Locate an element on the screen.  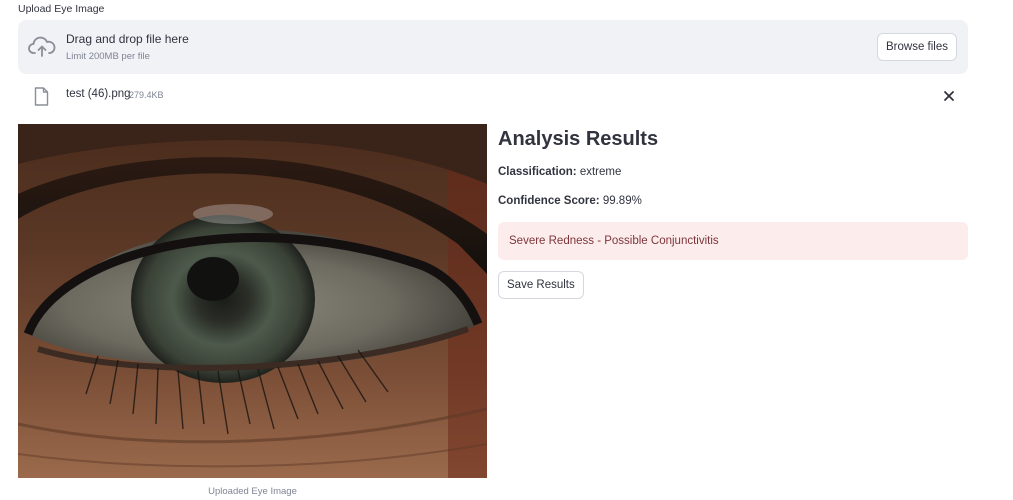
upload-label: Upload Eye Image is located at coordinates (61, 9).